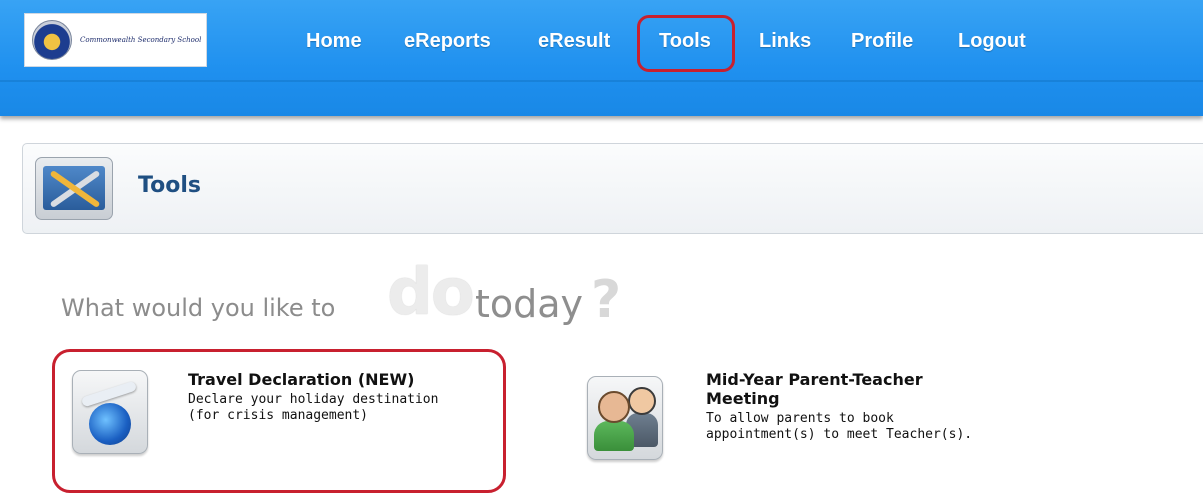 The width and height of the screenshot is (1203, 493). Describe the element at coordinates (431, 293) in the screenshot. I see `tagline-part2: do` at that location.